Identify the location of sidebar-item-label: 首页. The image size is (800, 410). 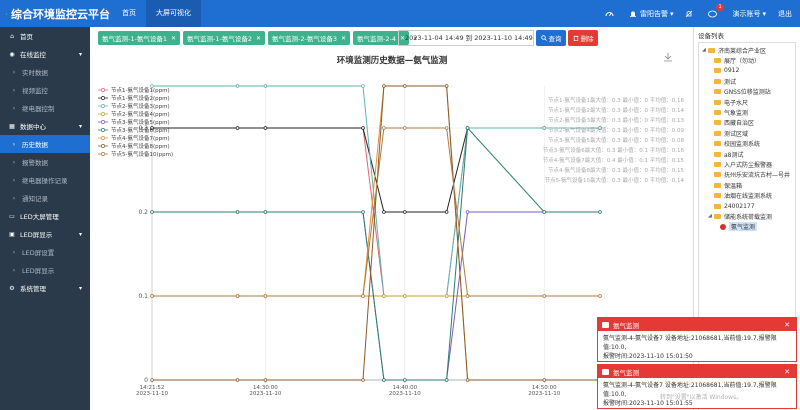
(26, 37).